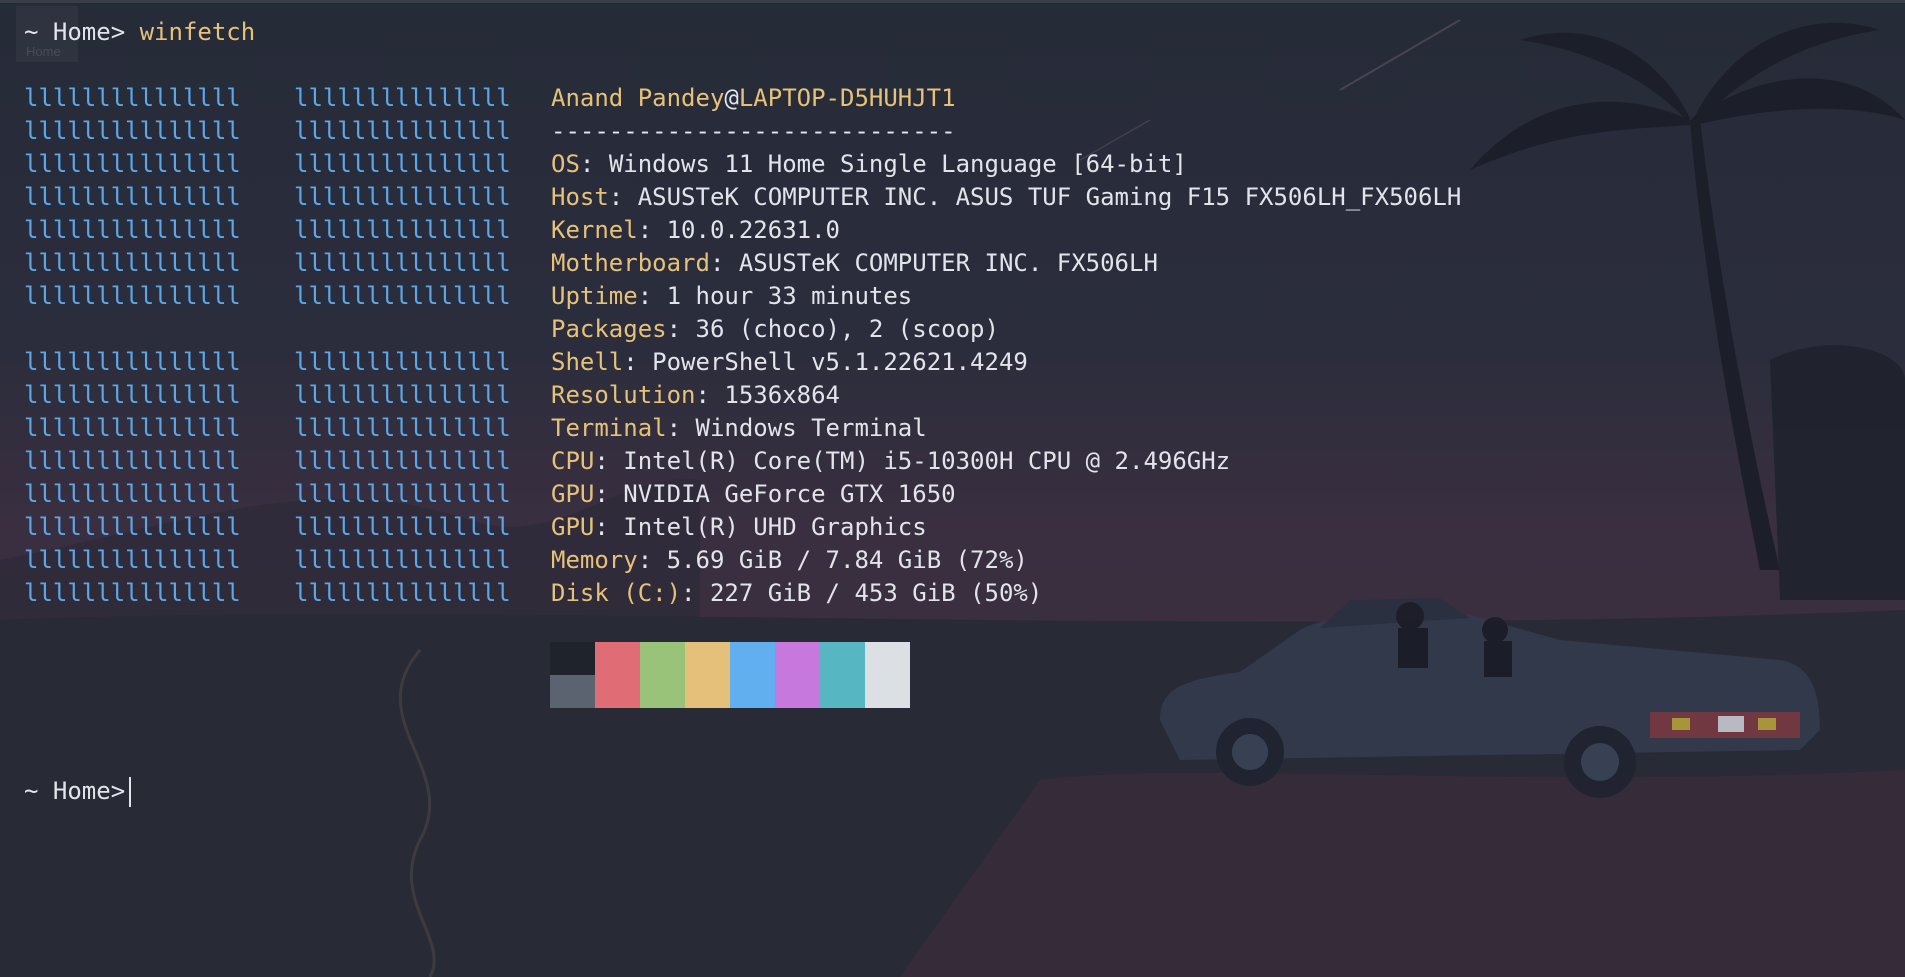  Describe the element at coordinates (753, 230) in the screenshot. I see `info-value: 10.0.22631.0` at that location.